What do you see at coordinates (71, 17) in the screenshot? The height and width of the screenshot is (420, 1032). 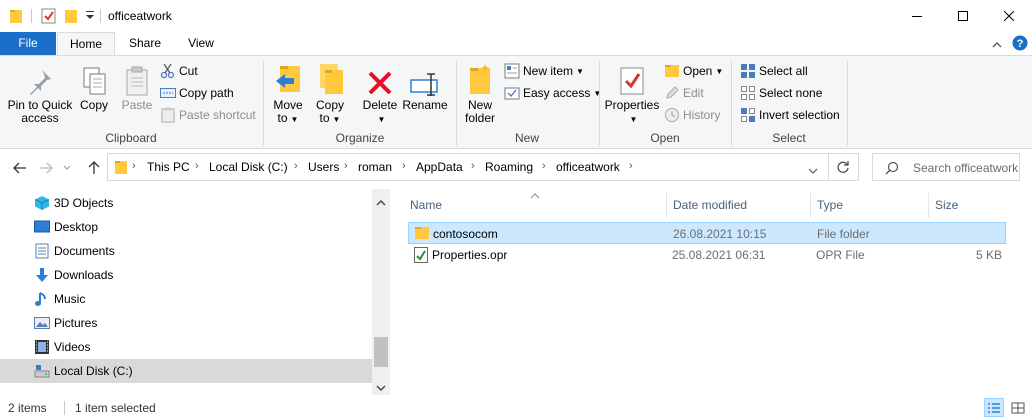 I see `new-folder-quick-access-icon` at bounding box center [71, 17].